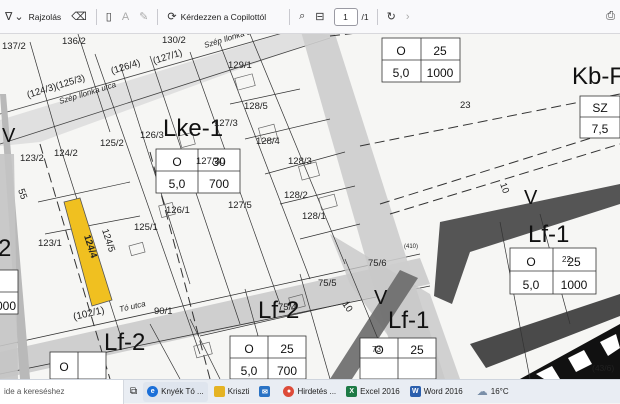  Describe the element at coordinates (256, 106) in the screenshot. I see `lot-128-5: 128/5` at that location.